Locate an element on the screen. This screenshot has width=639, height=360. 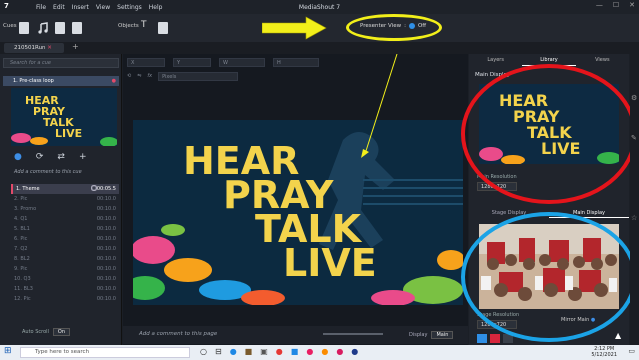
cue-page-row: 10. Q3 00:10.0 is located at coordinates (65, 234).